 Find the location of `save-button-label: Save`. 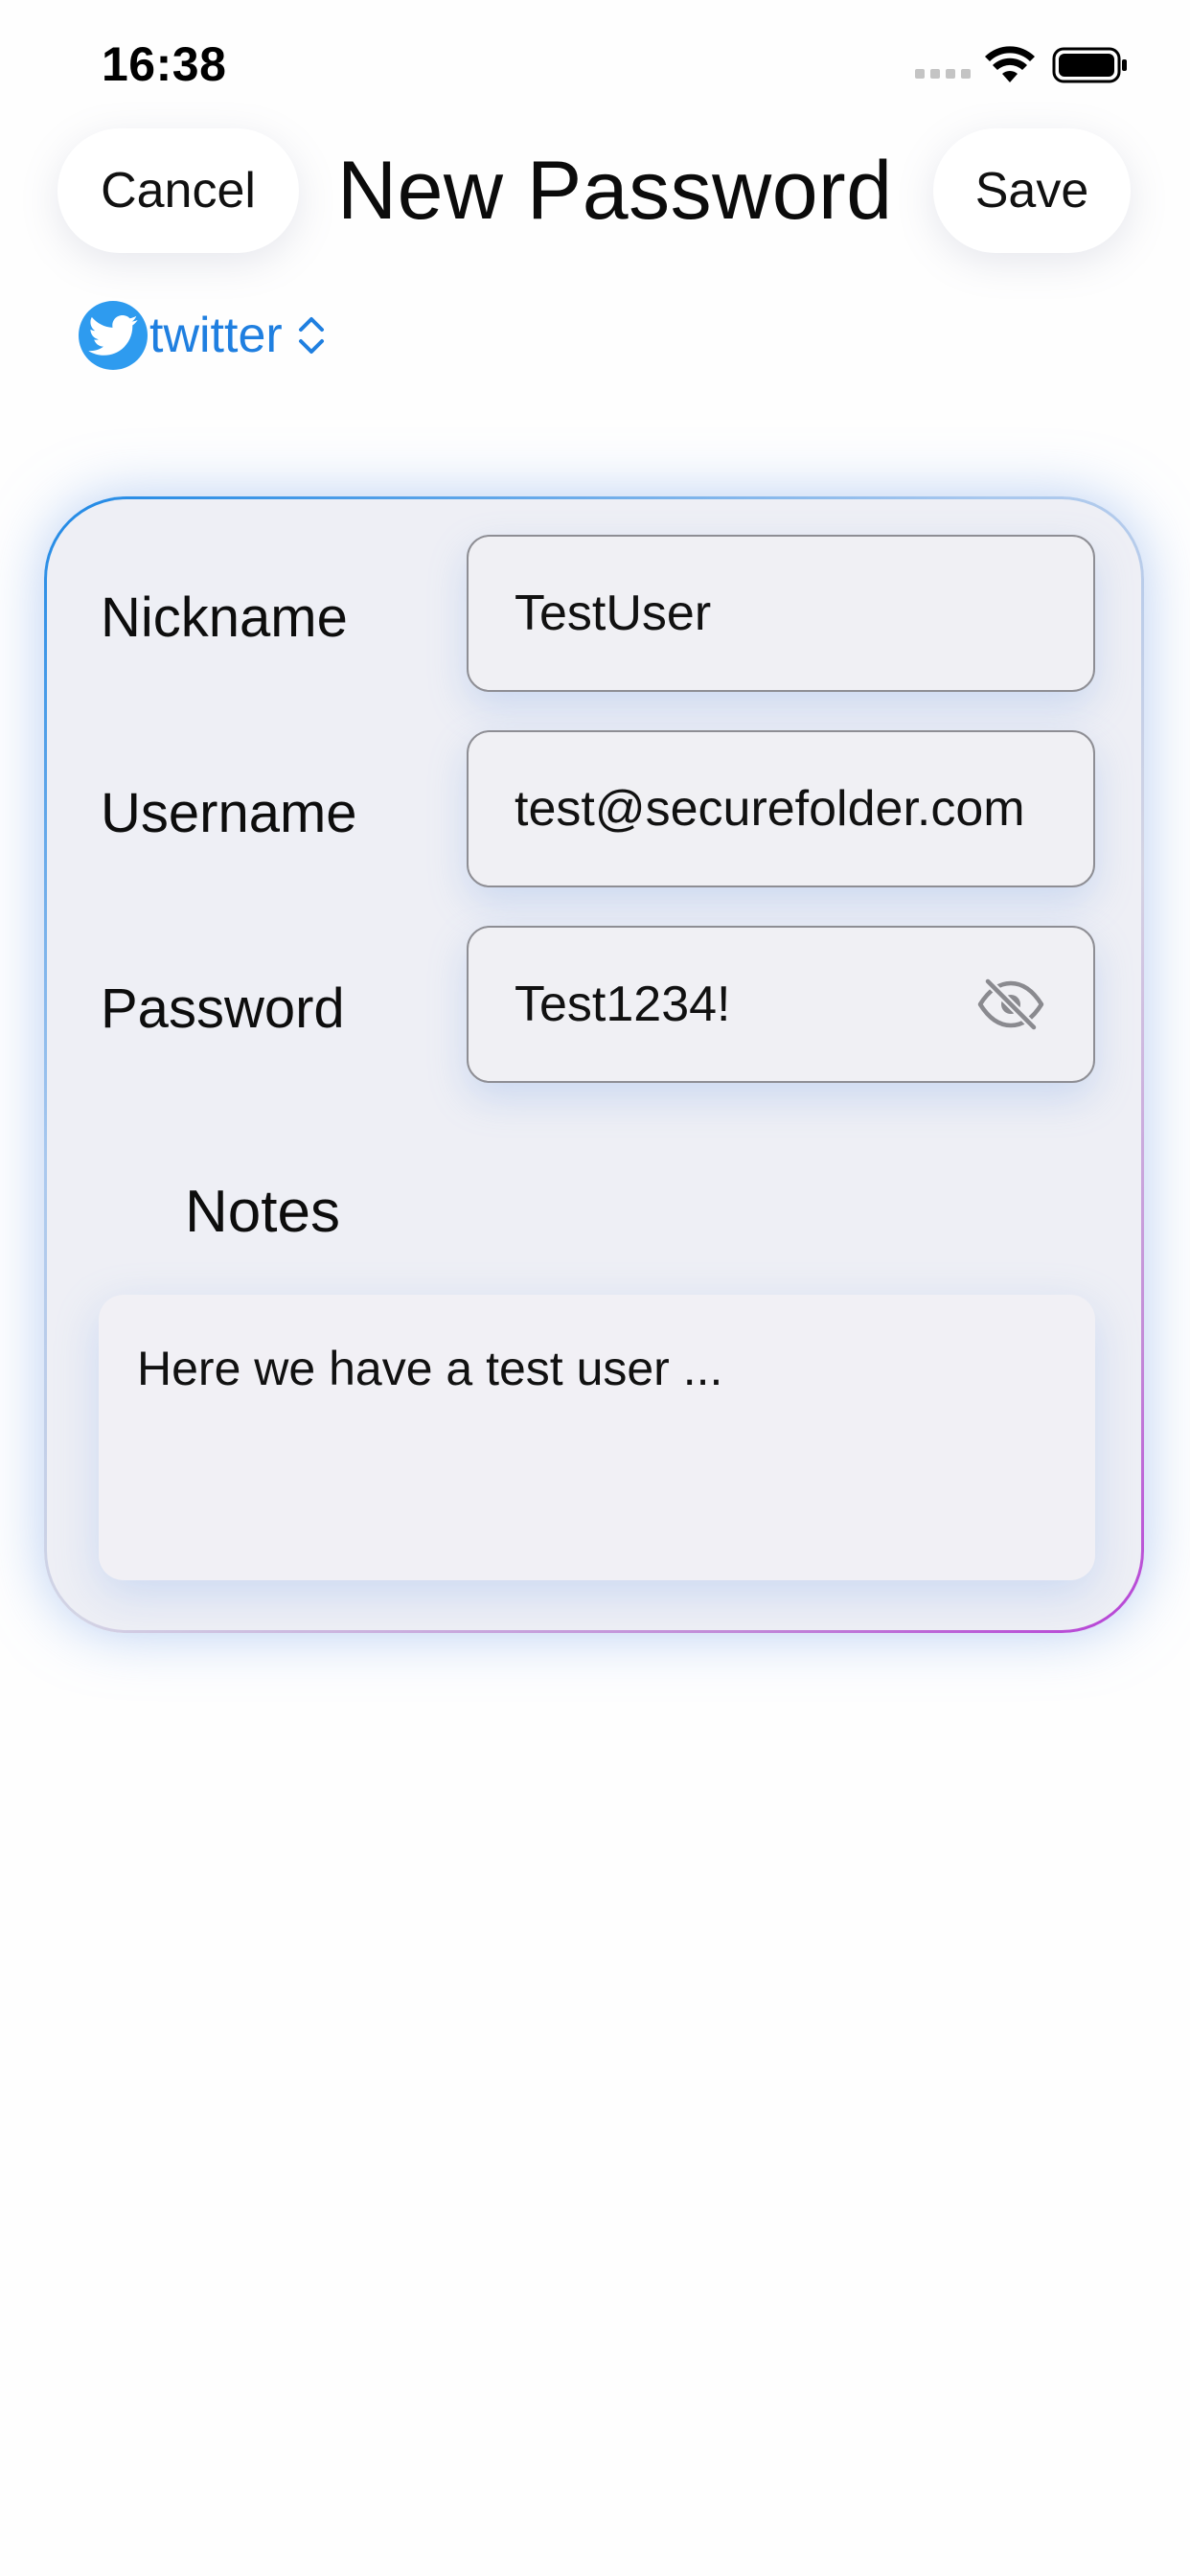

save-button-label: Save is located at coordinates (1032, 190).